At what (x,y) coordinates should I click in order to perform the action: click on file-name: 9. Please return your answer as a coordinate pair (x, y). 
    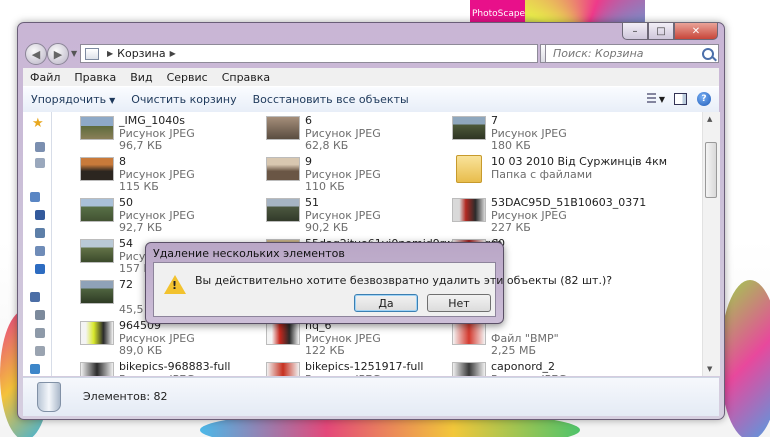
    Looking at the image, I should click on (308, 161).